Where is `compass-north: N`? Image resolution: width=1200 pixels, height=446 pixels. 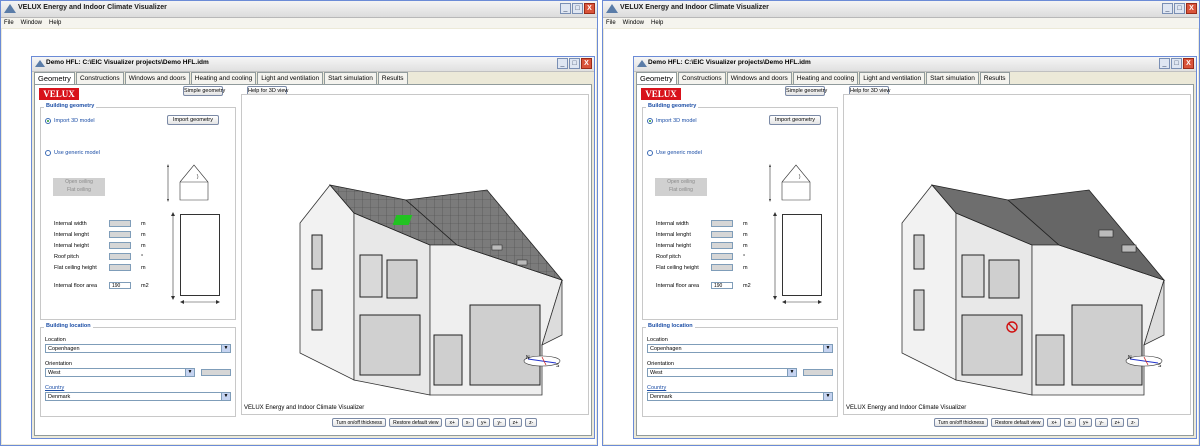 compass-north: N is located at coordinates (1130, 358).